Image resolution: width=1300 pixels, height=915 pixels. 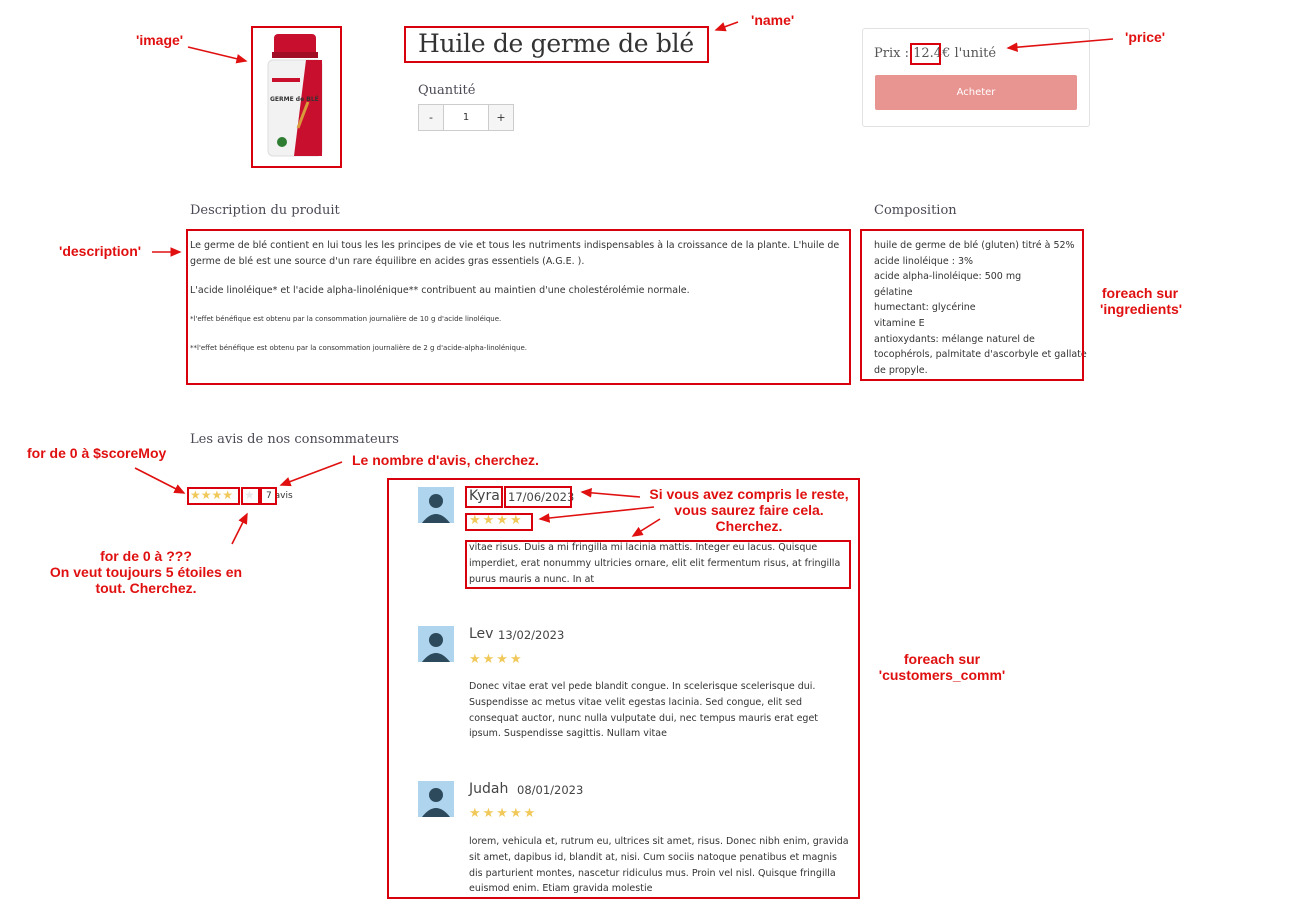 What do you see at coordinates (217, 55) in the screenshot?
I see `arrow-image` at bounding box center [217, 55].